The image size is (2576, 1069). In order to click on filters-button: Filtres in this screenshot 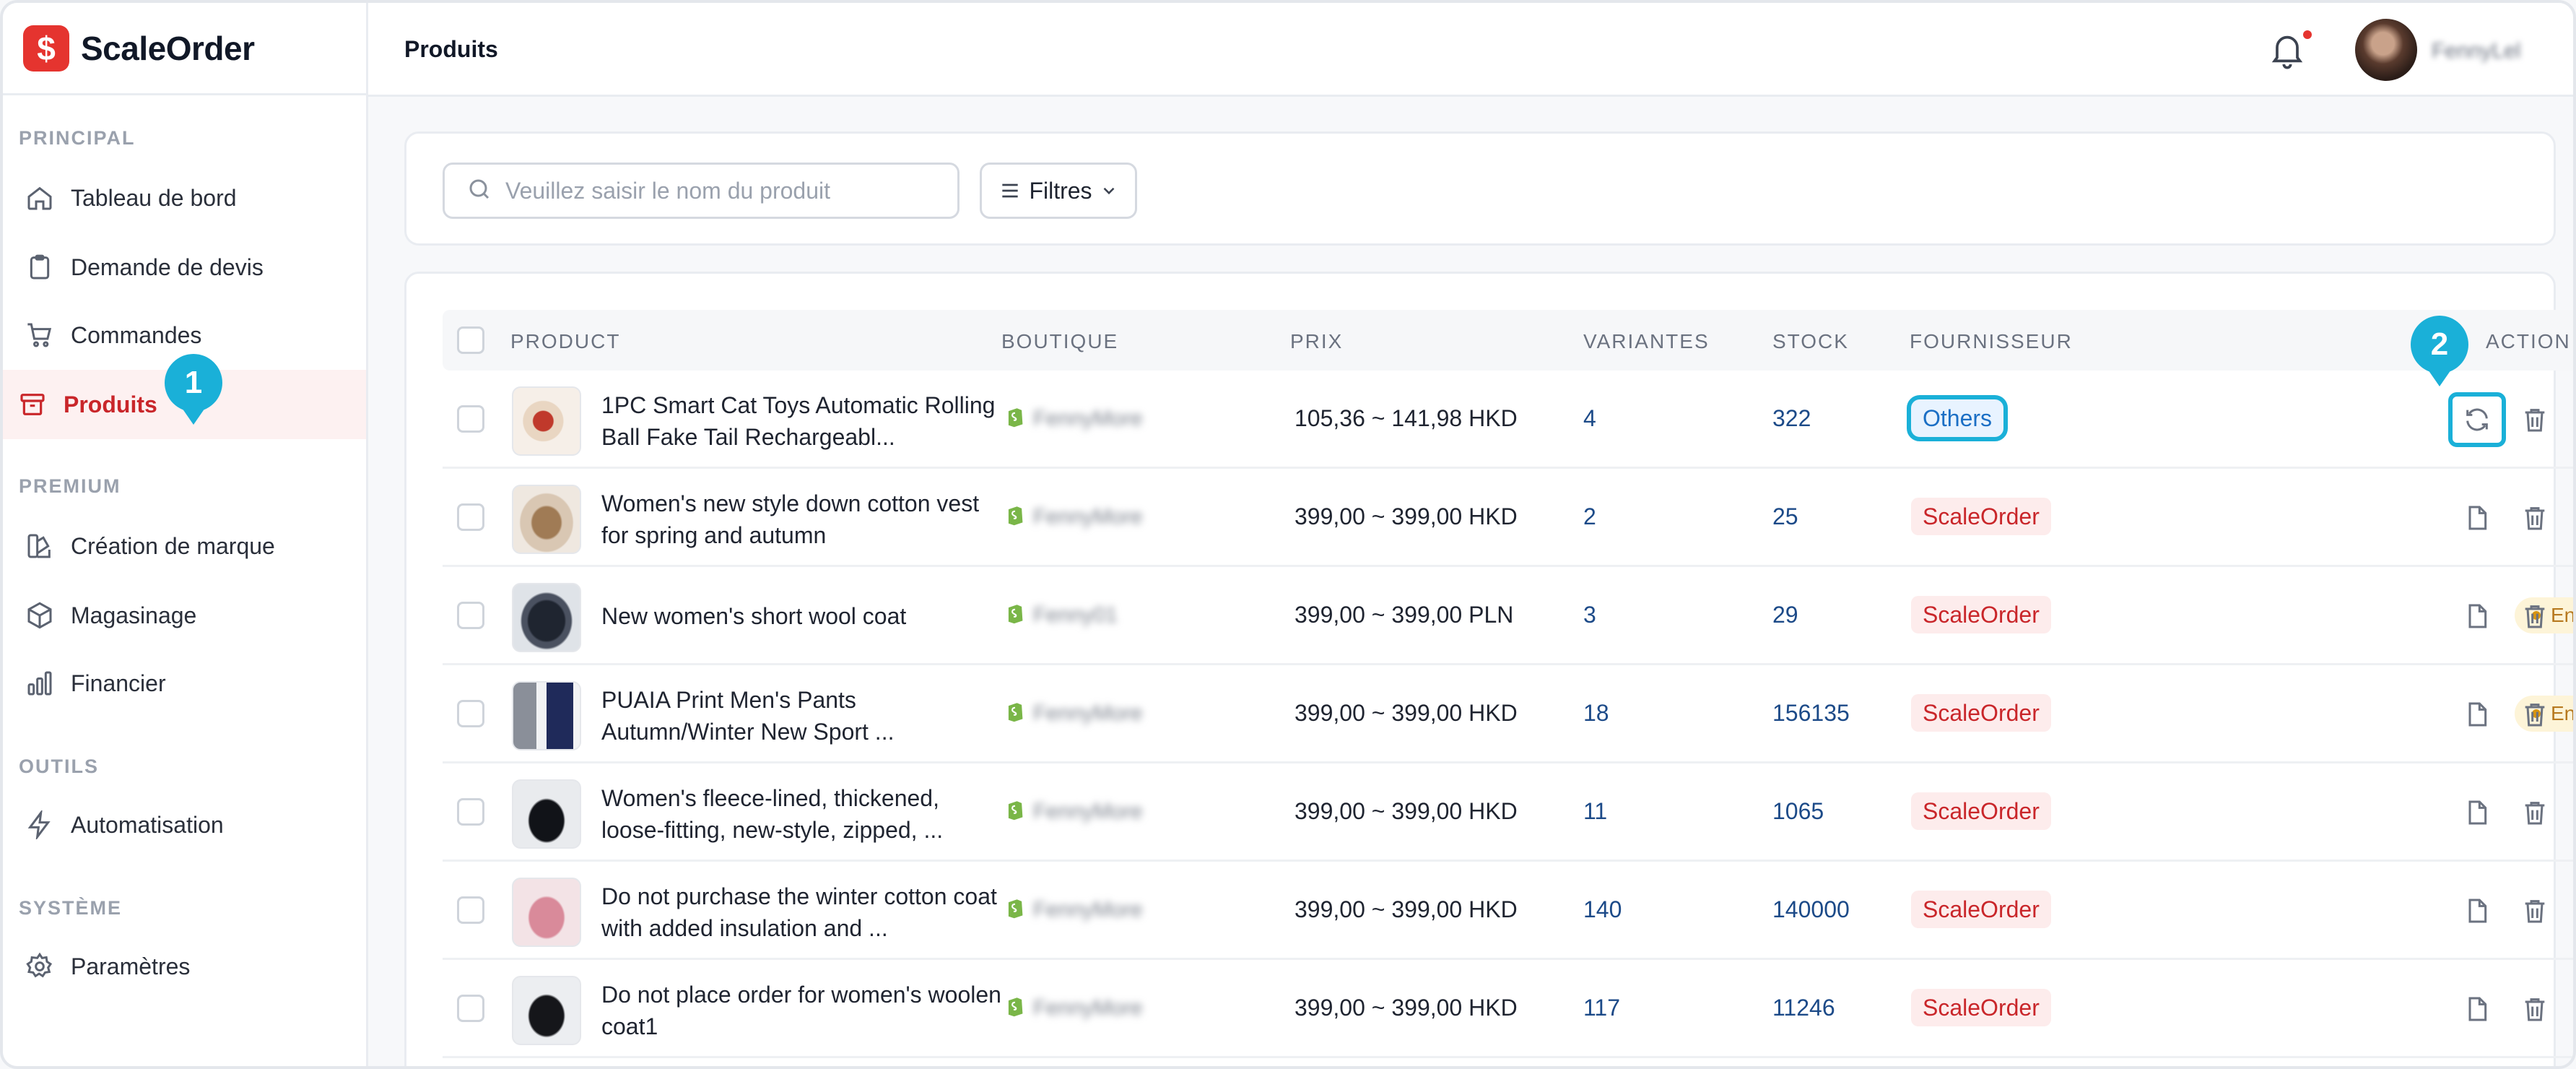, I will do `click(1058, 191)`.